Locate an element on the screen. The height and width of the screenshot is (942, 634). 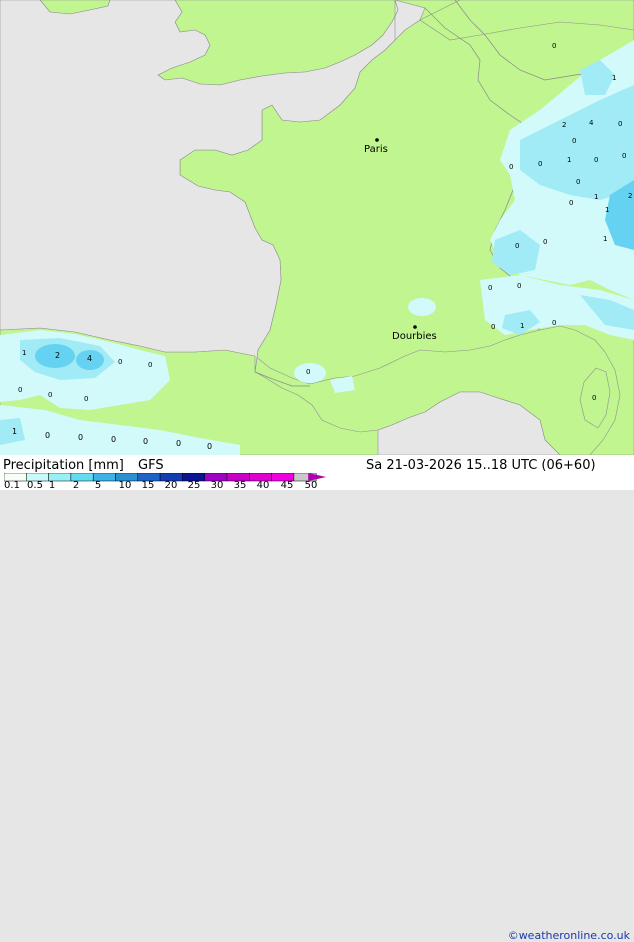
svg-text: 2 is located at coordinates (57, 355).